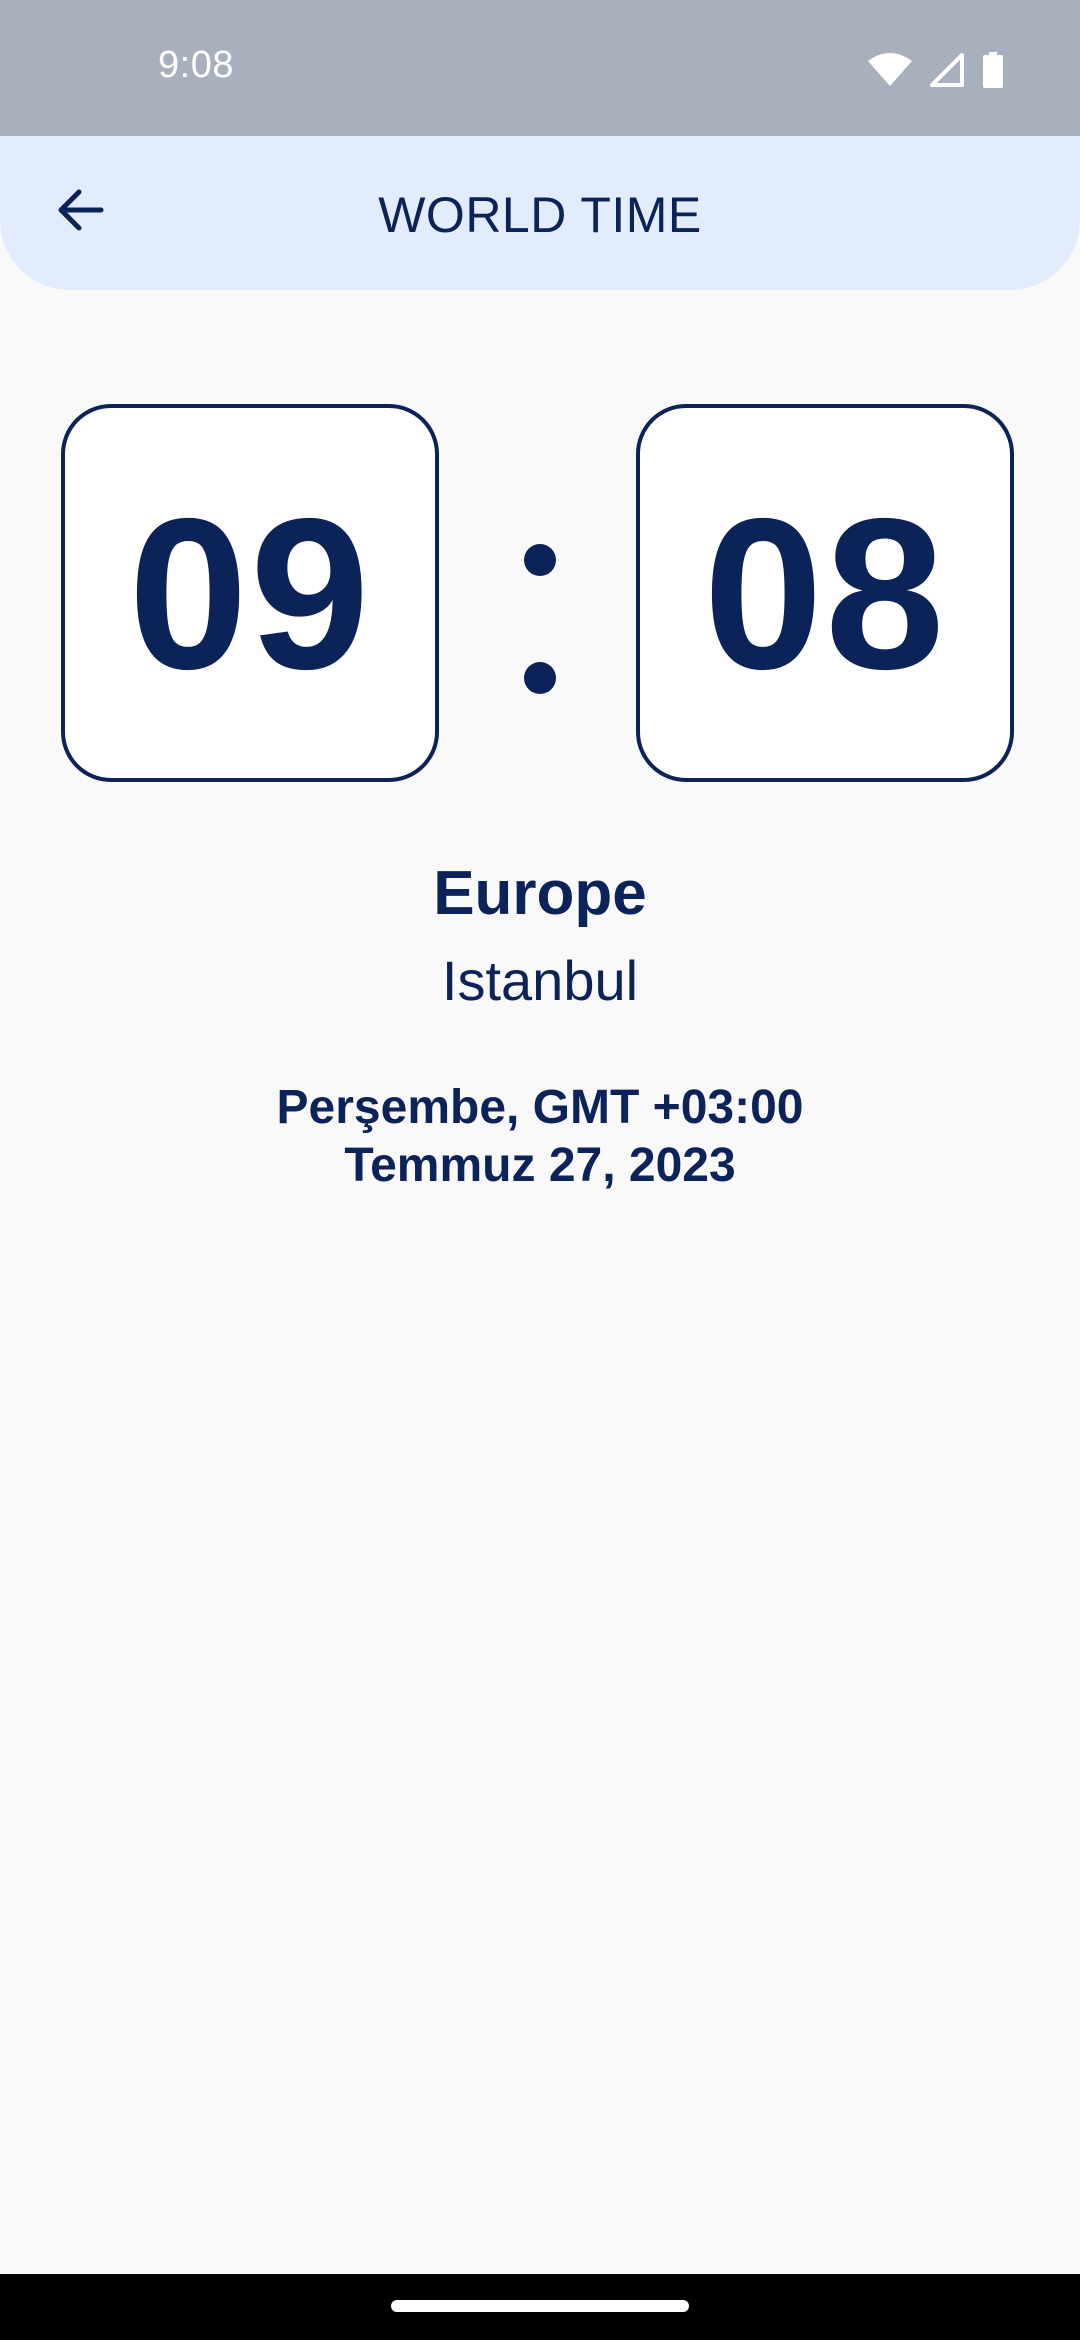 The image size is (1080, 2340). What do you see at coordinates (196, 65) in the screenshot?
I see `status-time: 9:08` at bounding box center [196, 65].